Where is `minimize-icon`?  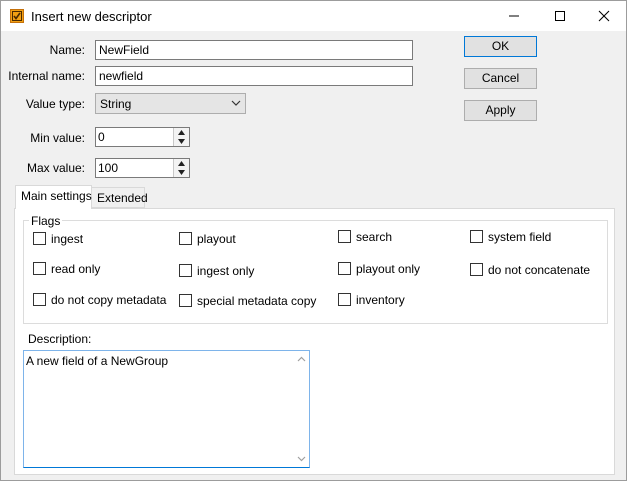
minimize-icon is located at coordinates (514, 16).